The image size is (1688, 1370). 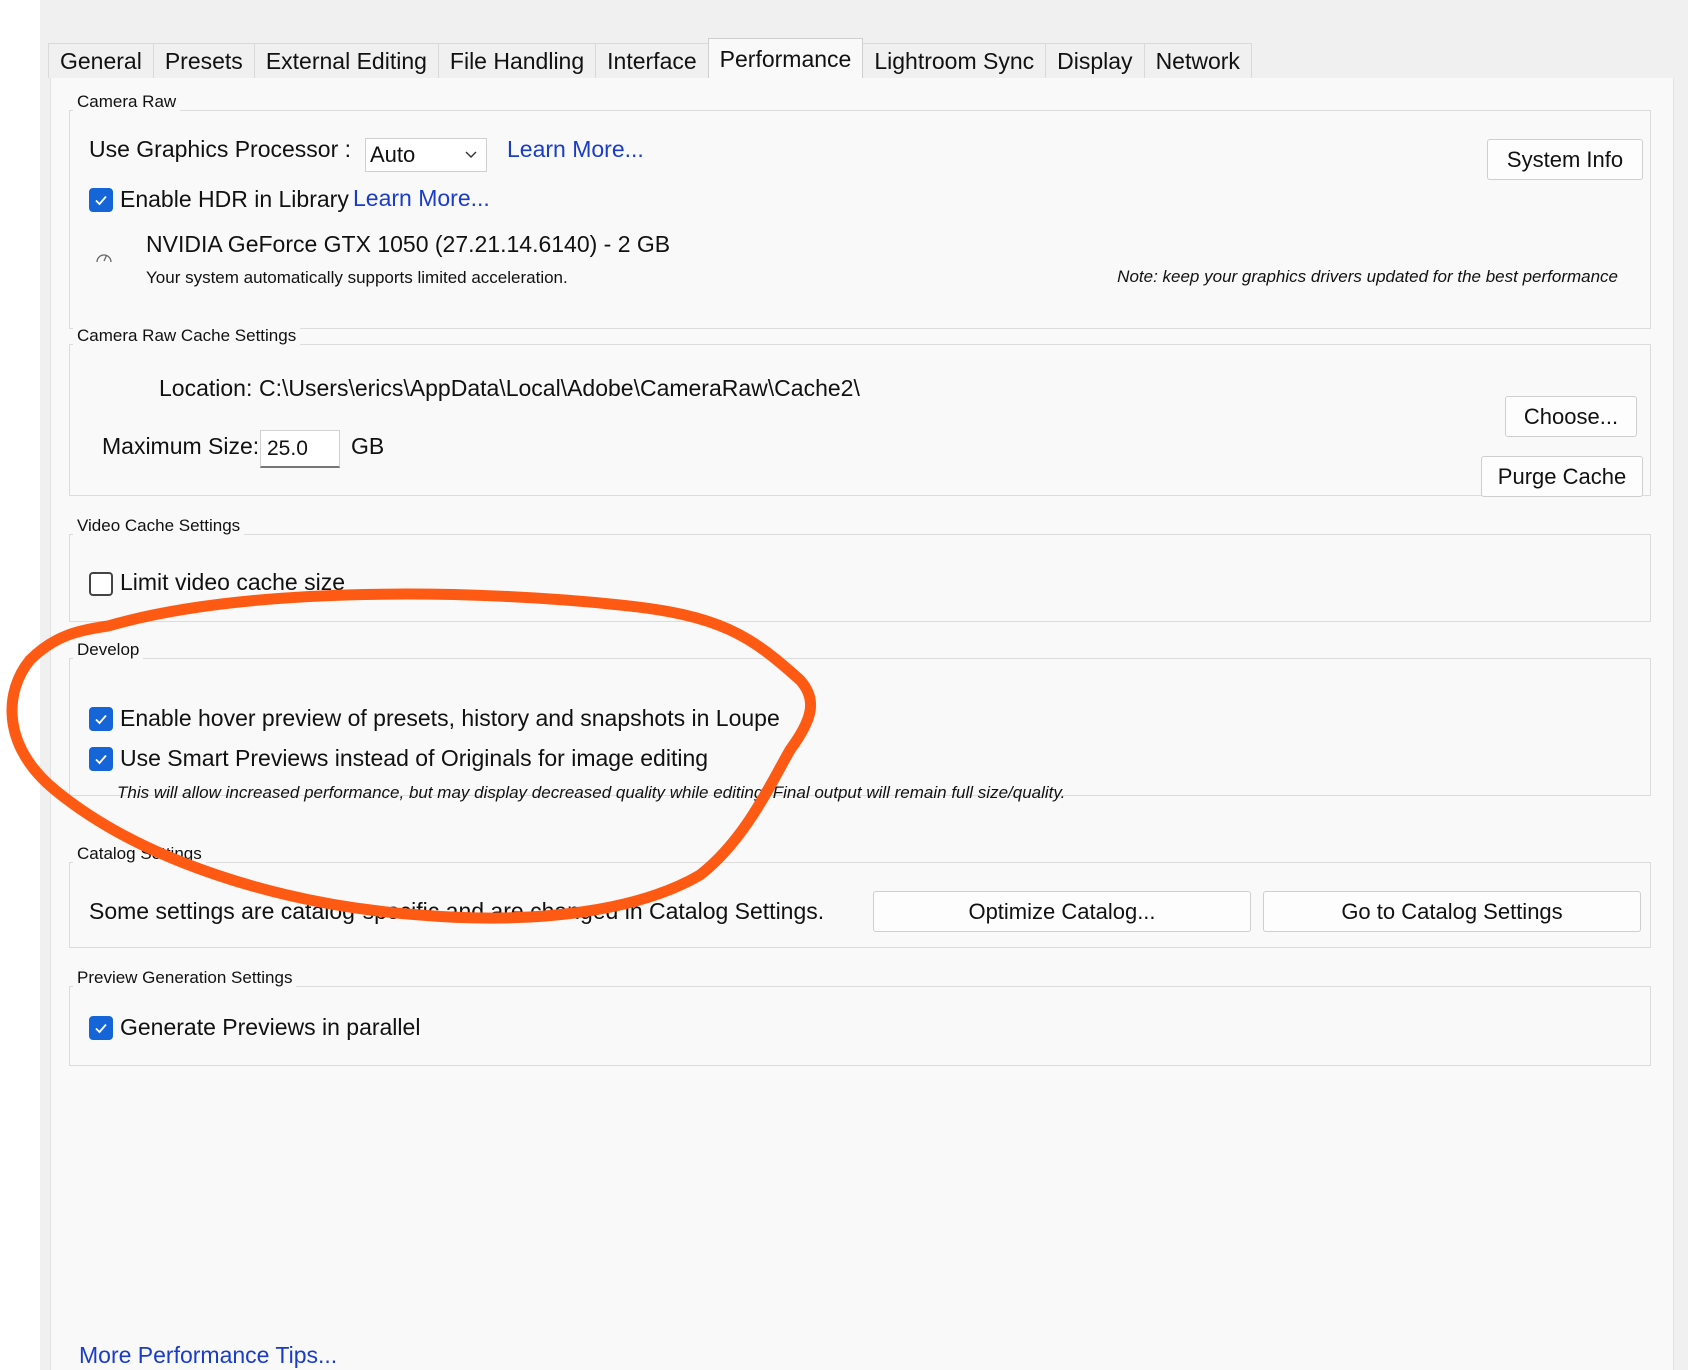 What do you see at coordinates (517, 60) in the screenshot?
I see `tab-file-handling: File Handling` at bounding box center [517, 60].